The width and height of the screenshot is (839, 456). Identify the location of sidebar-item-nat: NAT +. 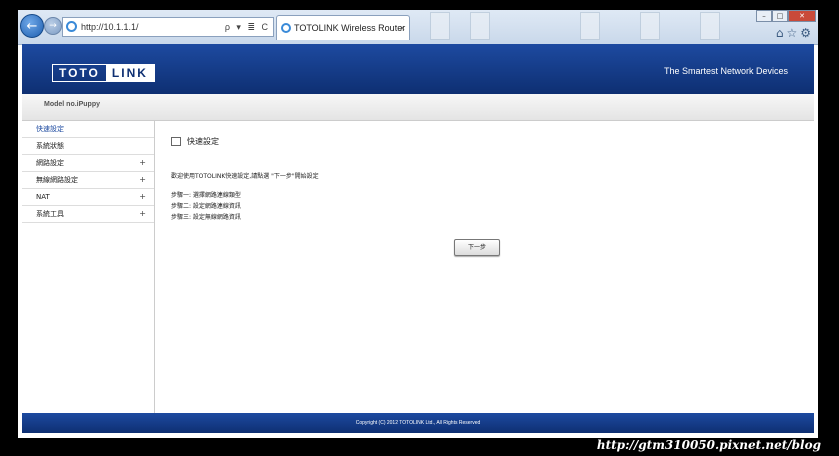
(88, 197).